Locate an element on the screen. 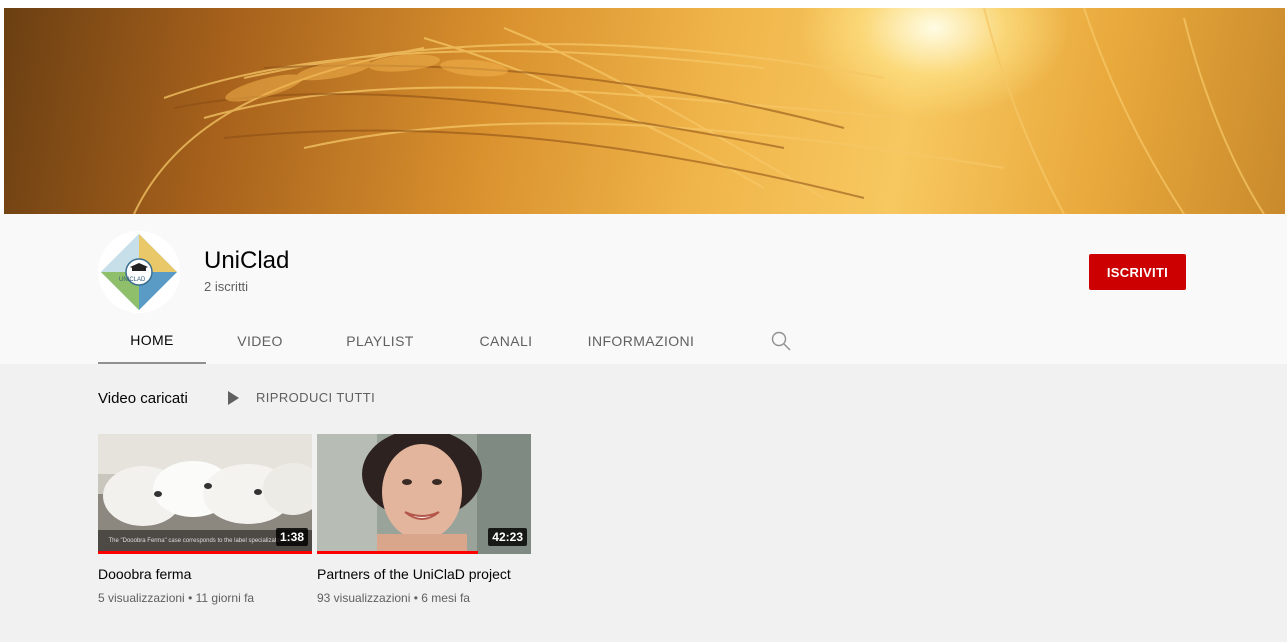 The width and height of the screenshot is (1287, 642). channel-tabs: HOME VIDEO PLAYLIST CANALI INFORMAZIONI is located at coordinates (407, 341).